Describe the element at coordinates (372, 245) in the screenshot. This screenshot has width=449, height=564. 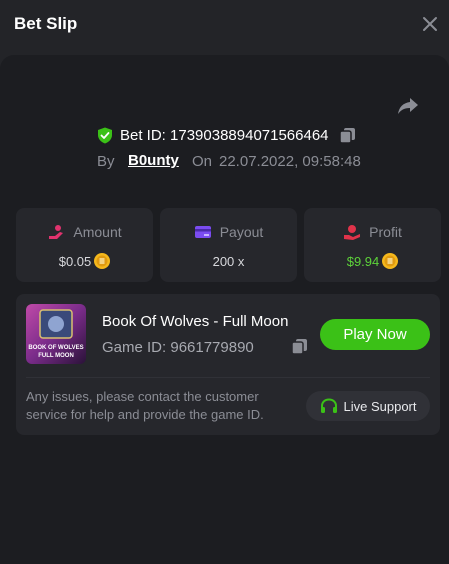
I see `stat-profit: Profit $9.94` at that location.